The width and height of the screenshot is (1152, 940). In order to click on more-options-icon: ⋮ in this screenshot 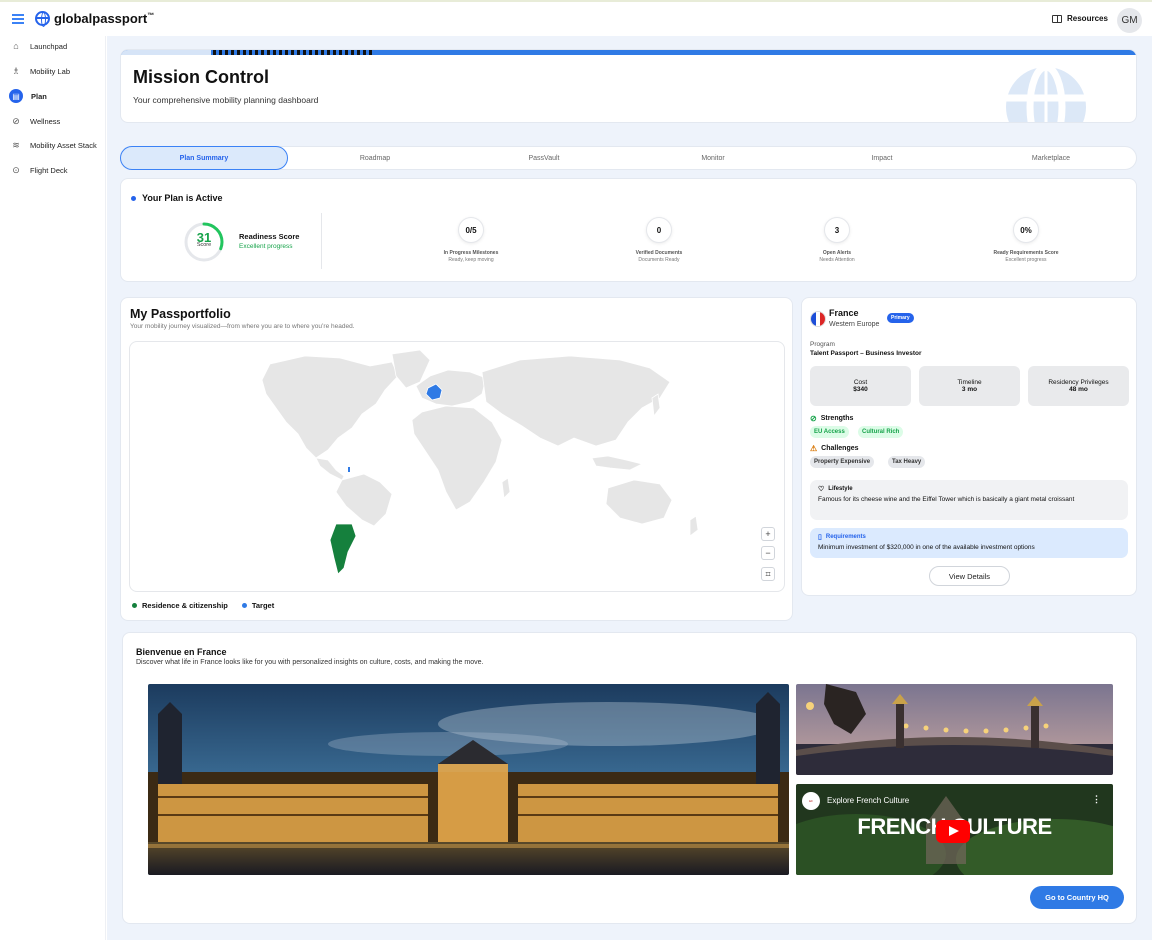, I will do `click(1096, 799)`.